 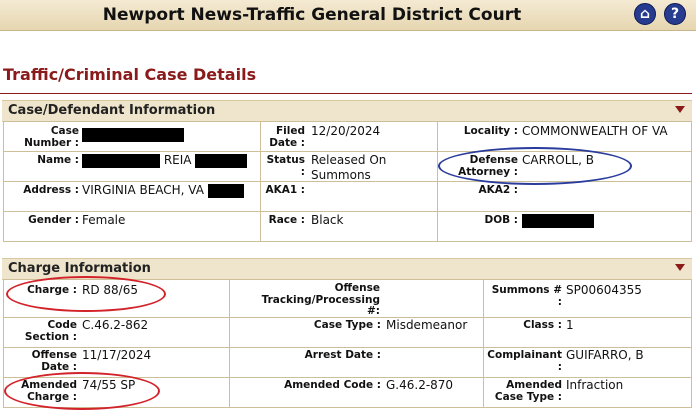 What do you see at coordinates (332, 385) in the screenshot?
I see `amended-code-label: Amended Code :` at bounding box center [332, 385].